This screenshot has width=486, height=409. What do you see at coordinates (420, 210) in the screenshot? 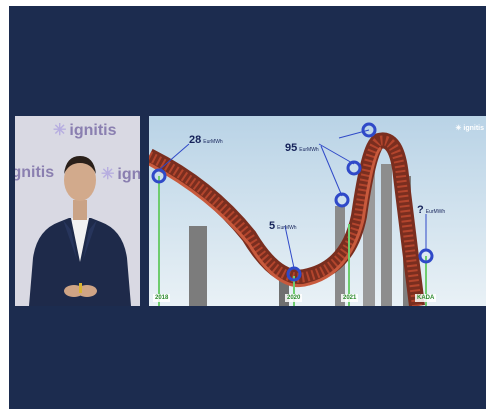
I see `value-text: ?` at bounding box center [420, 210].